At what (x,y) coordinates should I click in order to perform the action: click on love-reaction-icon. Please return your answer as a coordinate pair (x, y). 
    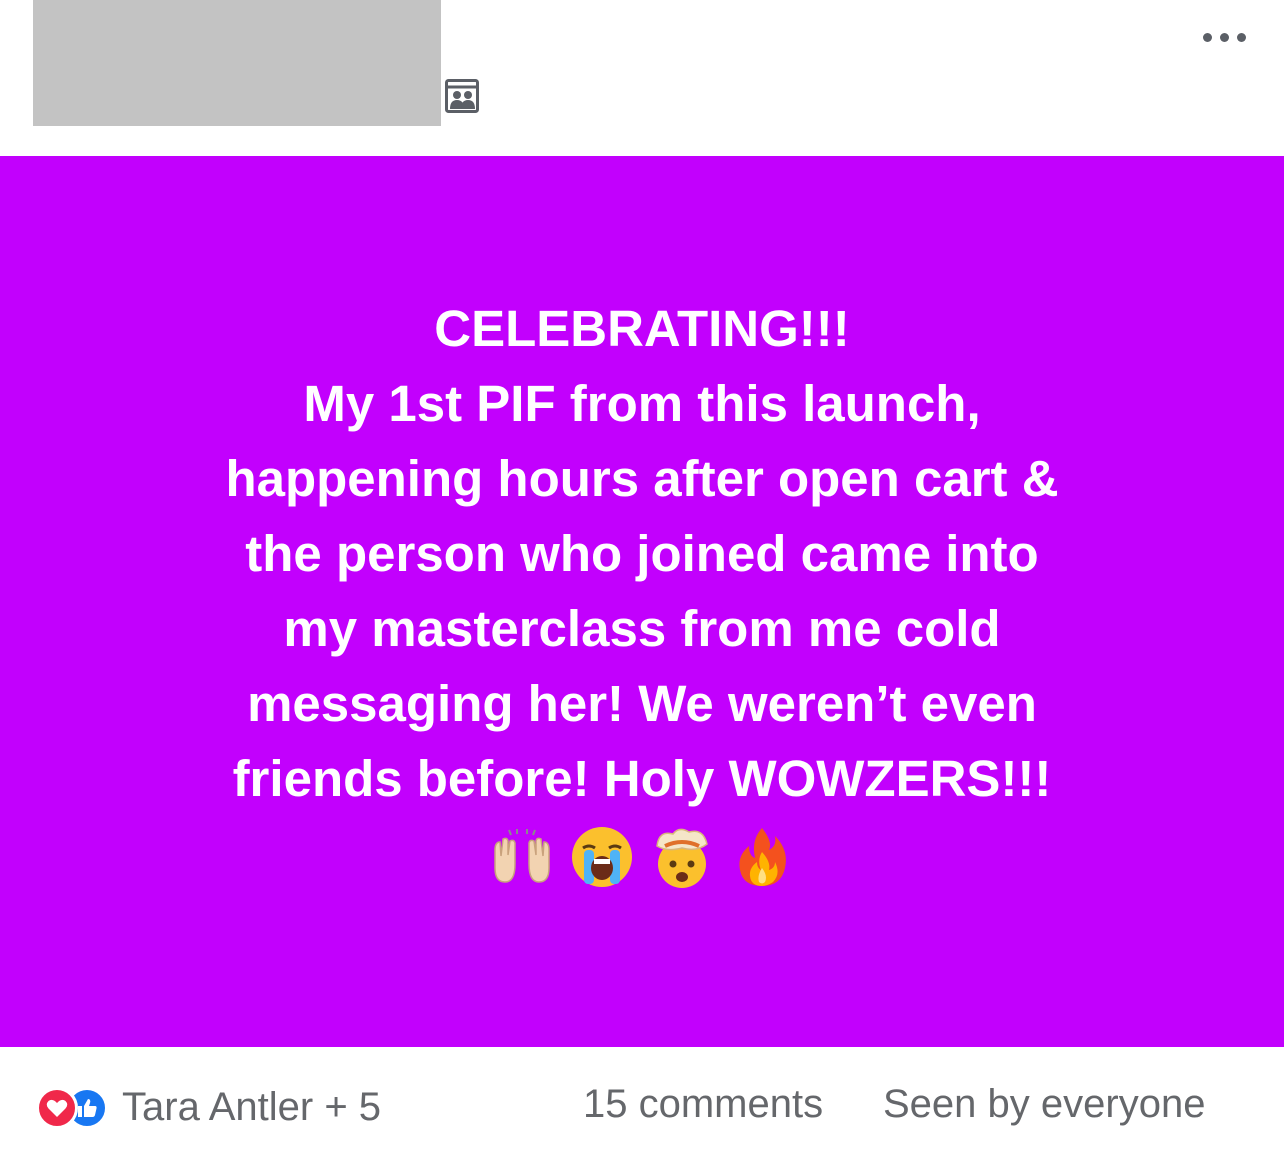
    Looking at the image, I should click on (57, 1107).